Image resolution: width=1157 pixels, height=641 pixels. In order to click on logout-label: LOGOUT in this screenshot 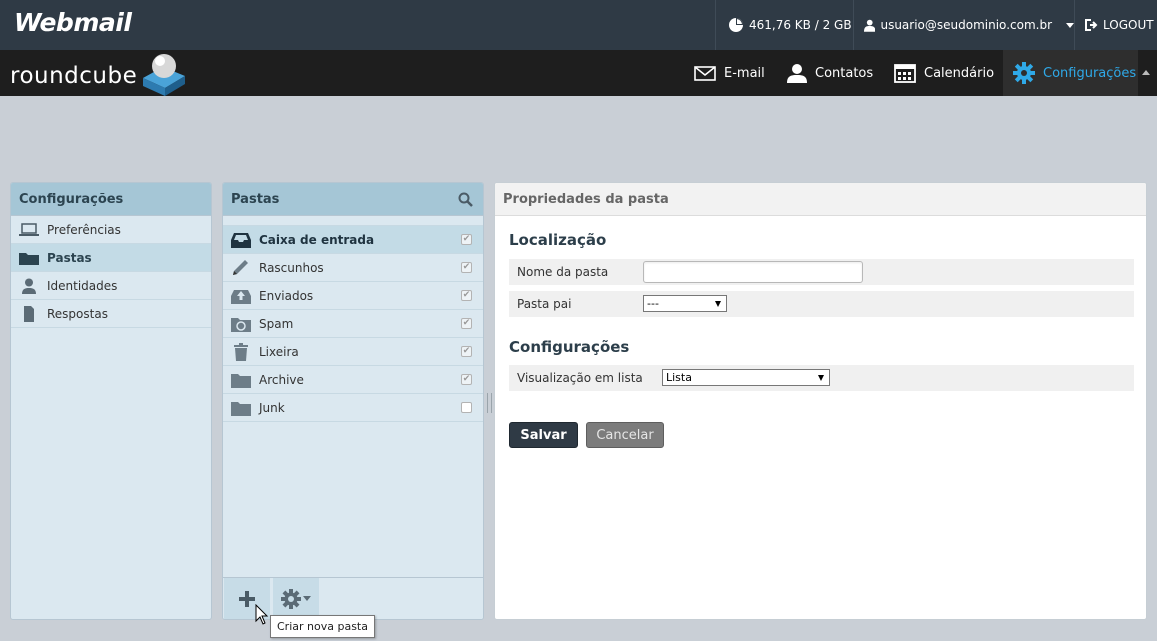, I will do `click(1128, 25)`.